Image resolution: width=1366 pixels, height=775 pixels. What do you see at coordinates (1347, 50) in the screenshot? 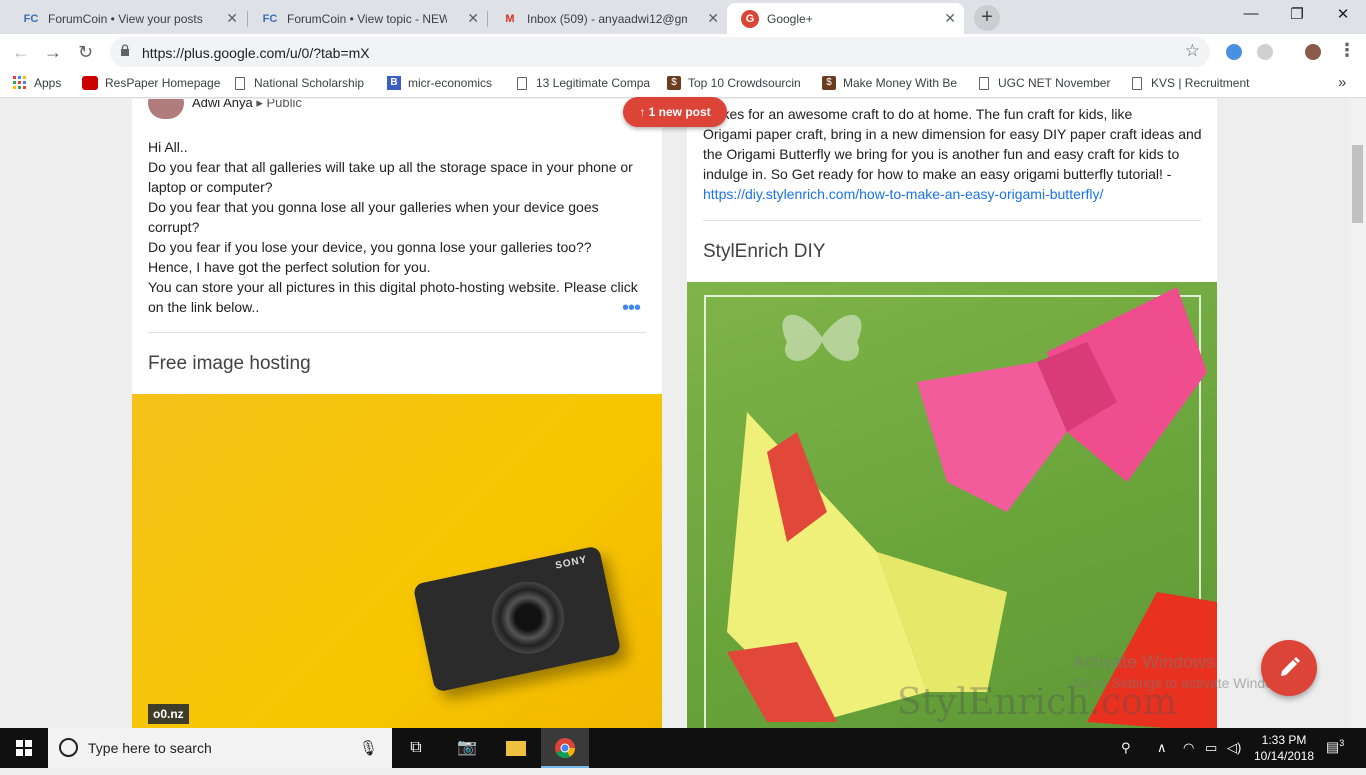
I see `menu-dots-icon: ⋮` at bounding box center [1347, 50].